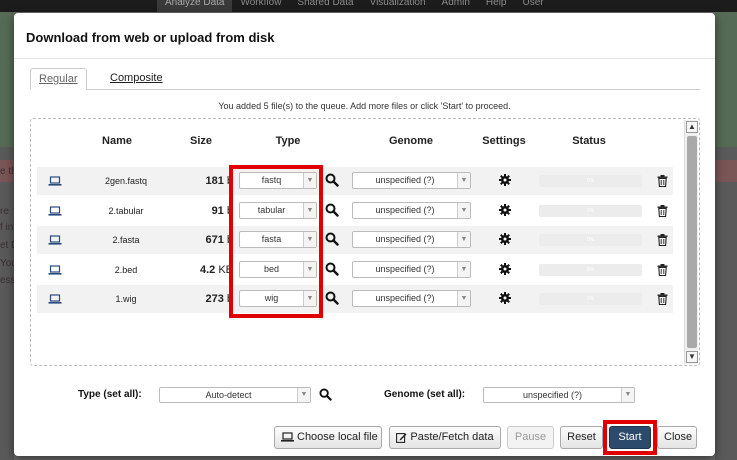 Image resolution: width=737 pixels, height=460 pixels. What do you see at coordinates (410, 141) in the screenshot?
I see `column-header-genome: Genome` at bounding box center [410, 141].